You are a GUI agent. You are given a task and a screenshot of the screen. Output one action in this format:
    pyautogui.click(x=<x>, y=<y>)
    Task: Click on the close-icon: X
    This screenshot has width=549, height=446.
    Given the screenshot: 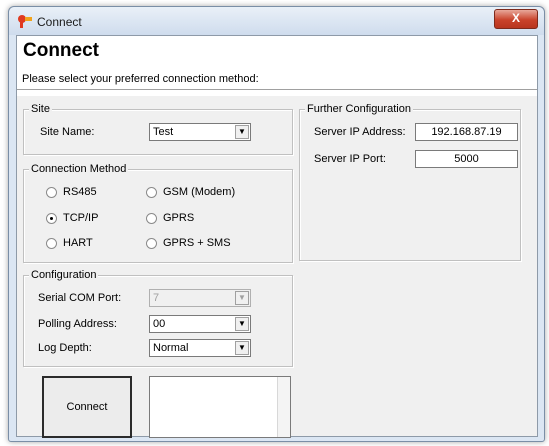 What is the action you would take?
    pyautogui.click(x=515, y=18)
    